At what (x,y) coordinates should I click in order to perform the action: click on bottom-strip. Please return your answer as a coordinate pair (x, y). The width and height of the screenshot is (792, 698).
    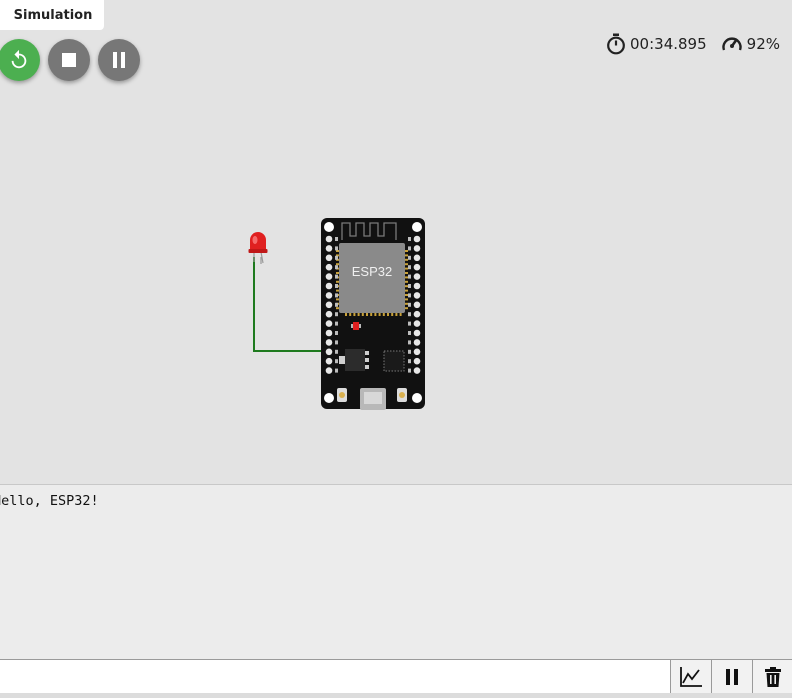
    Looking at the image, I should click on (396, 695).